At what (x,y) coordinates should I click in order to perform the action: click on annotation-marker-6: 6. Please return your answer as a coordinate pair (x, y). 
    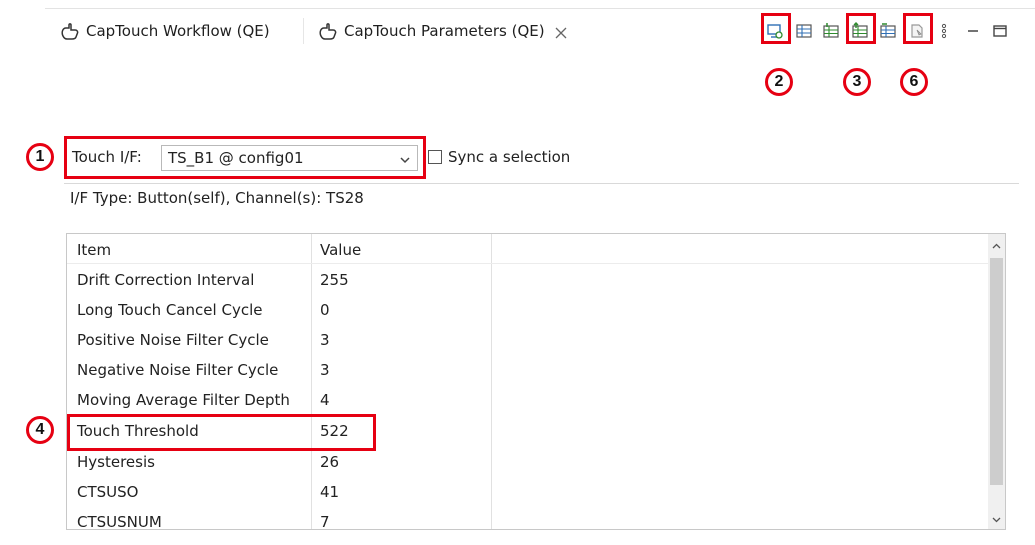
    Looking at the image, I should click on (914, 82).